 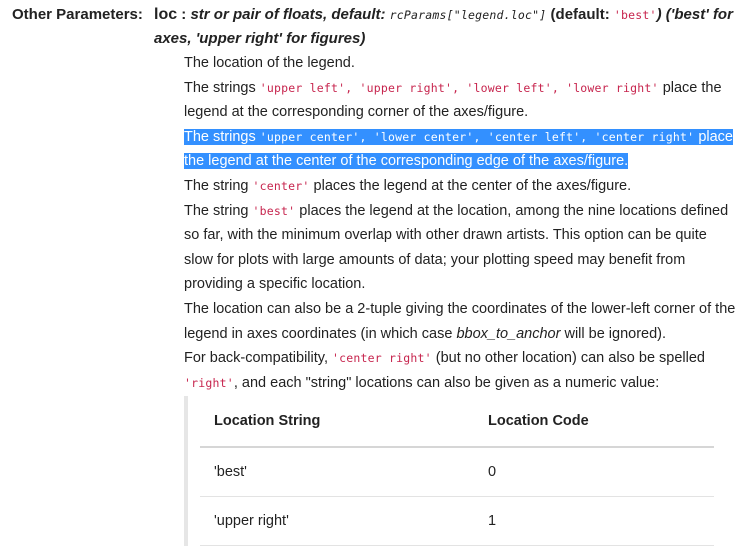 I want to click on inline-code: 'center right', so click(x=382, y=358).